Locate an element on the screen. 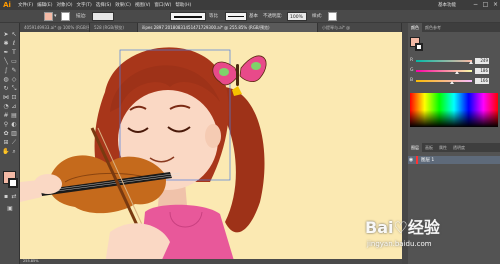 The image size is (500, 264). width-tool-icon: ⋈ is located at coordinates (6, 98).